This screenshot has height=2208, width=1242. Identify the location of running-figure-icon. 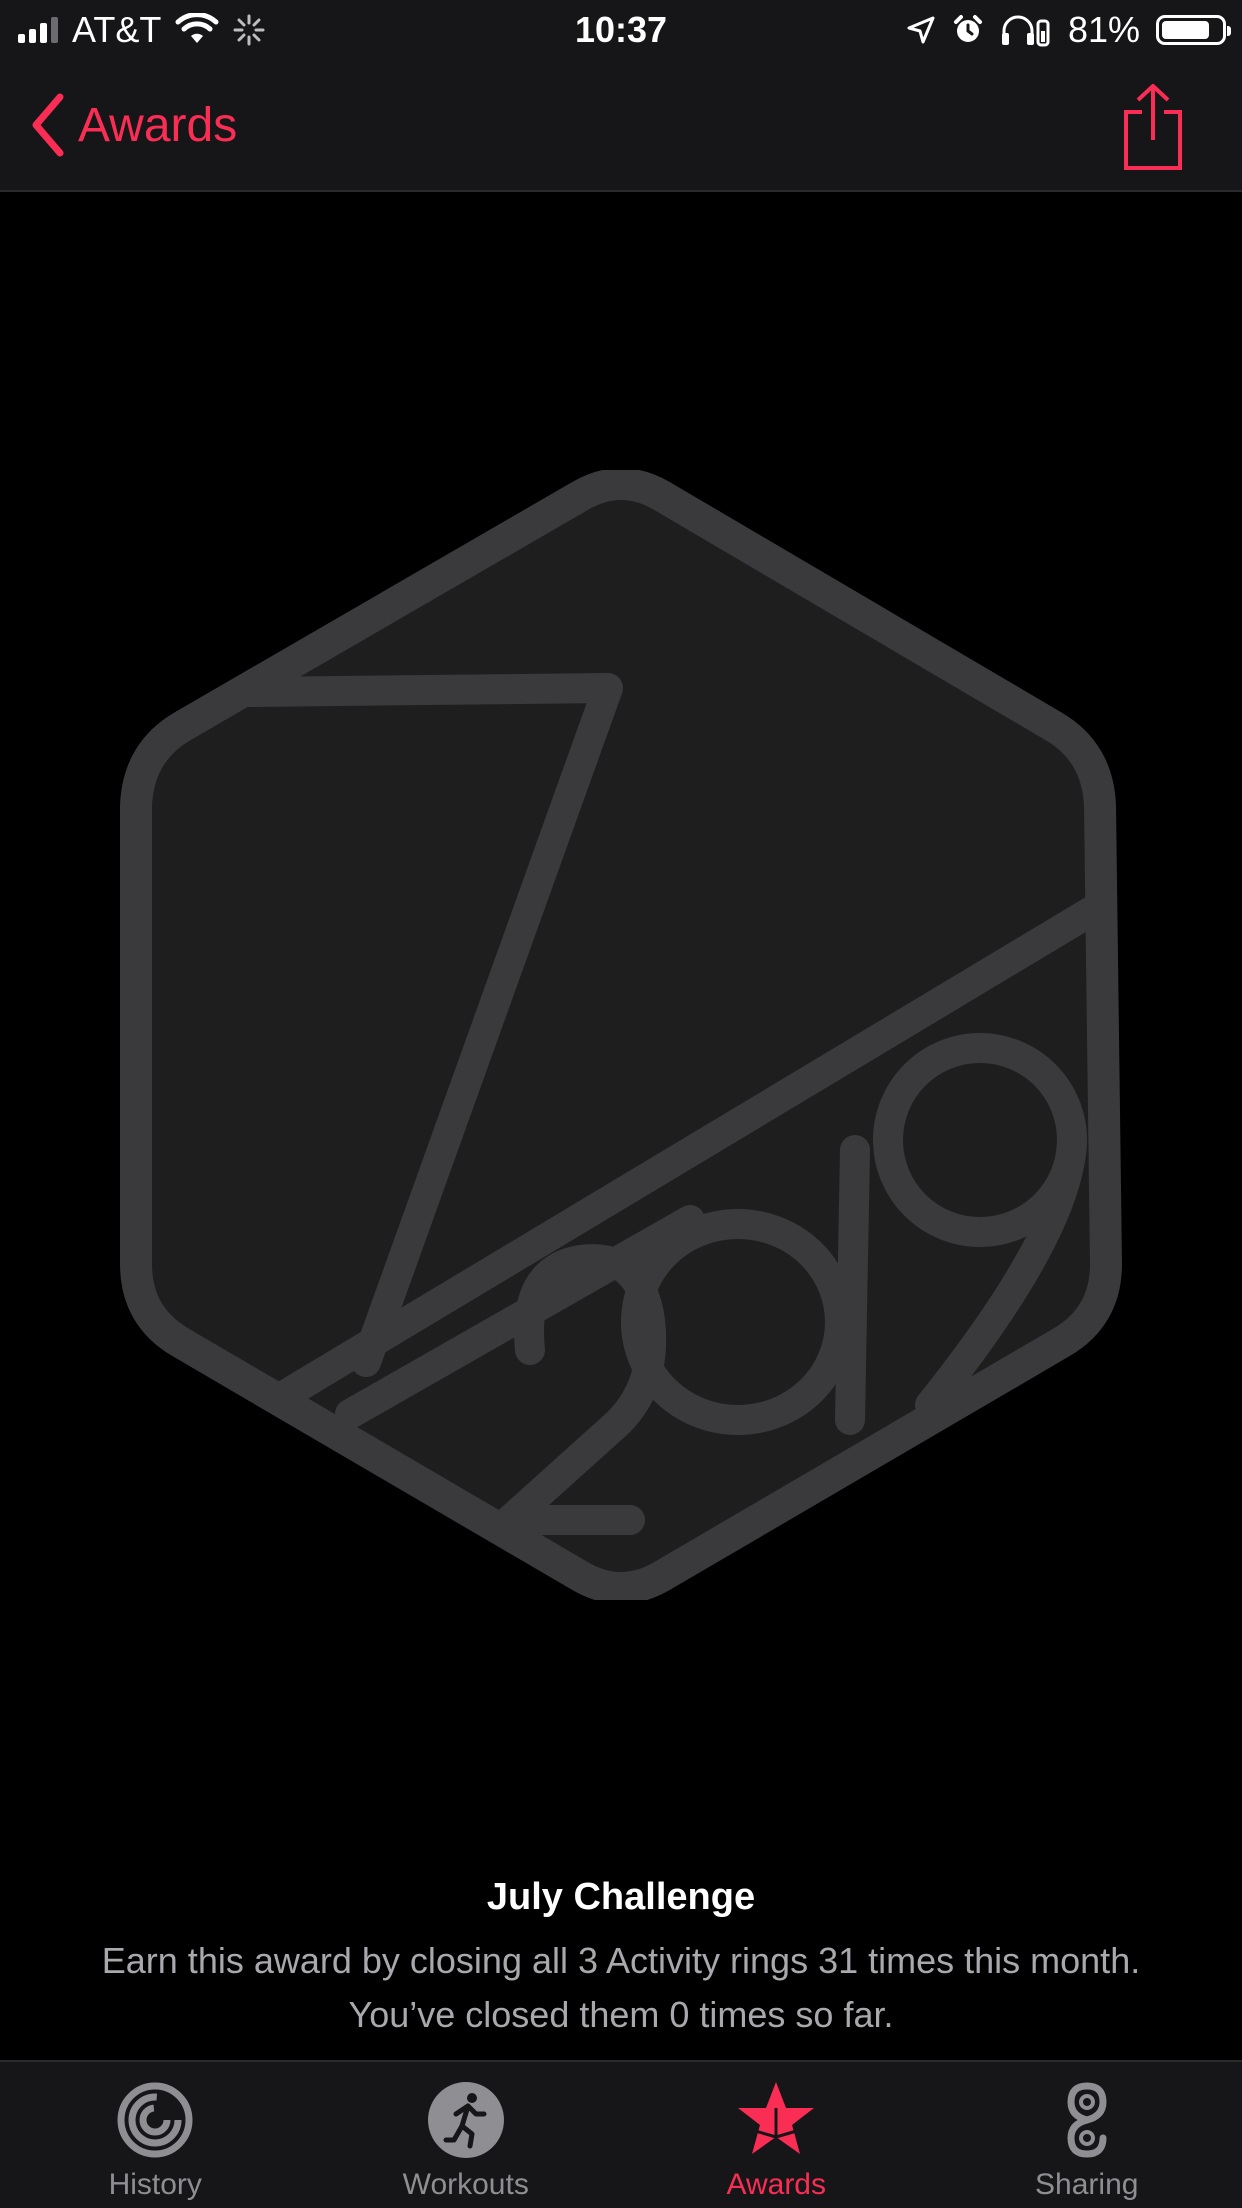
(465, 2120).